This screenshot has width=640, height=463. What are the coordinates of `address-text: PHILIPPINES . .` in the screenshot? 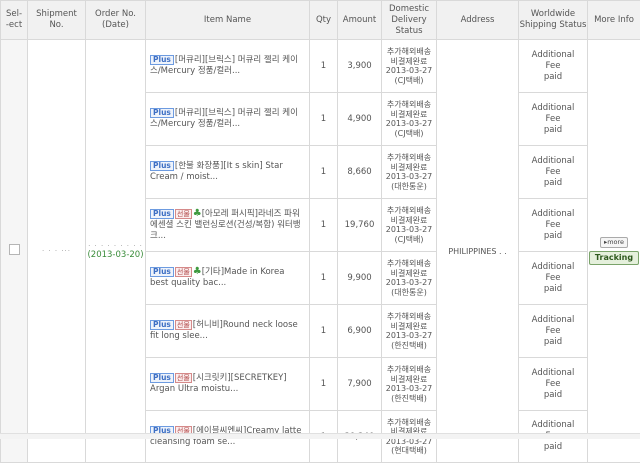 It's located at (477, 251).